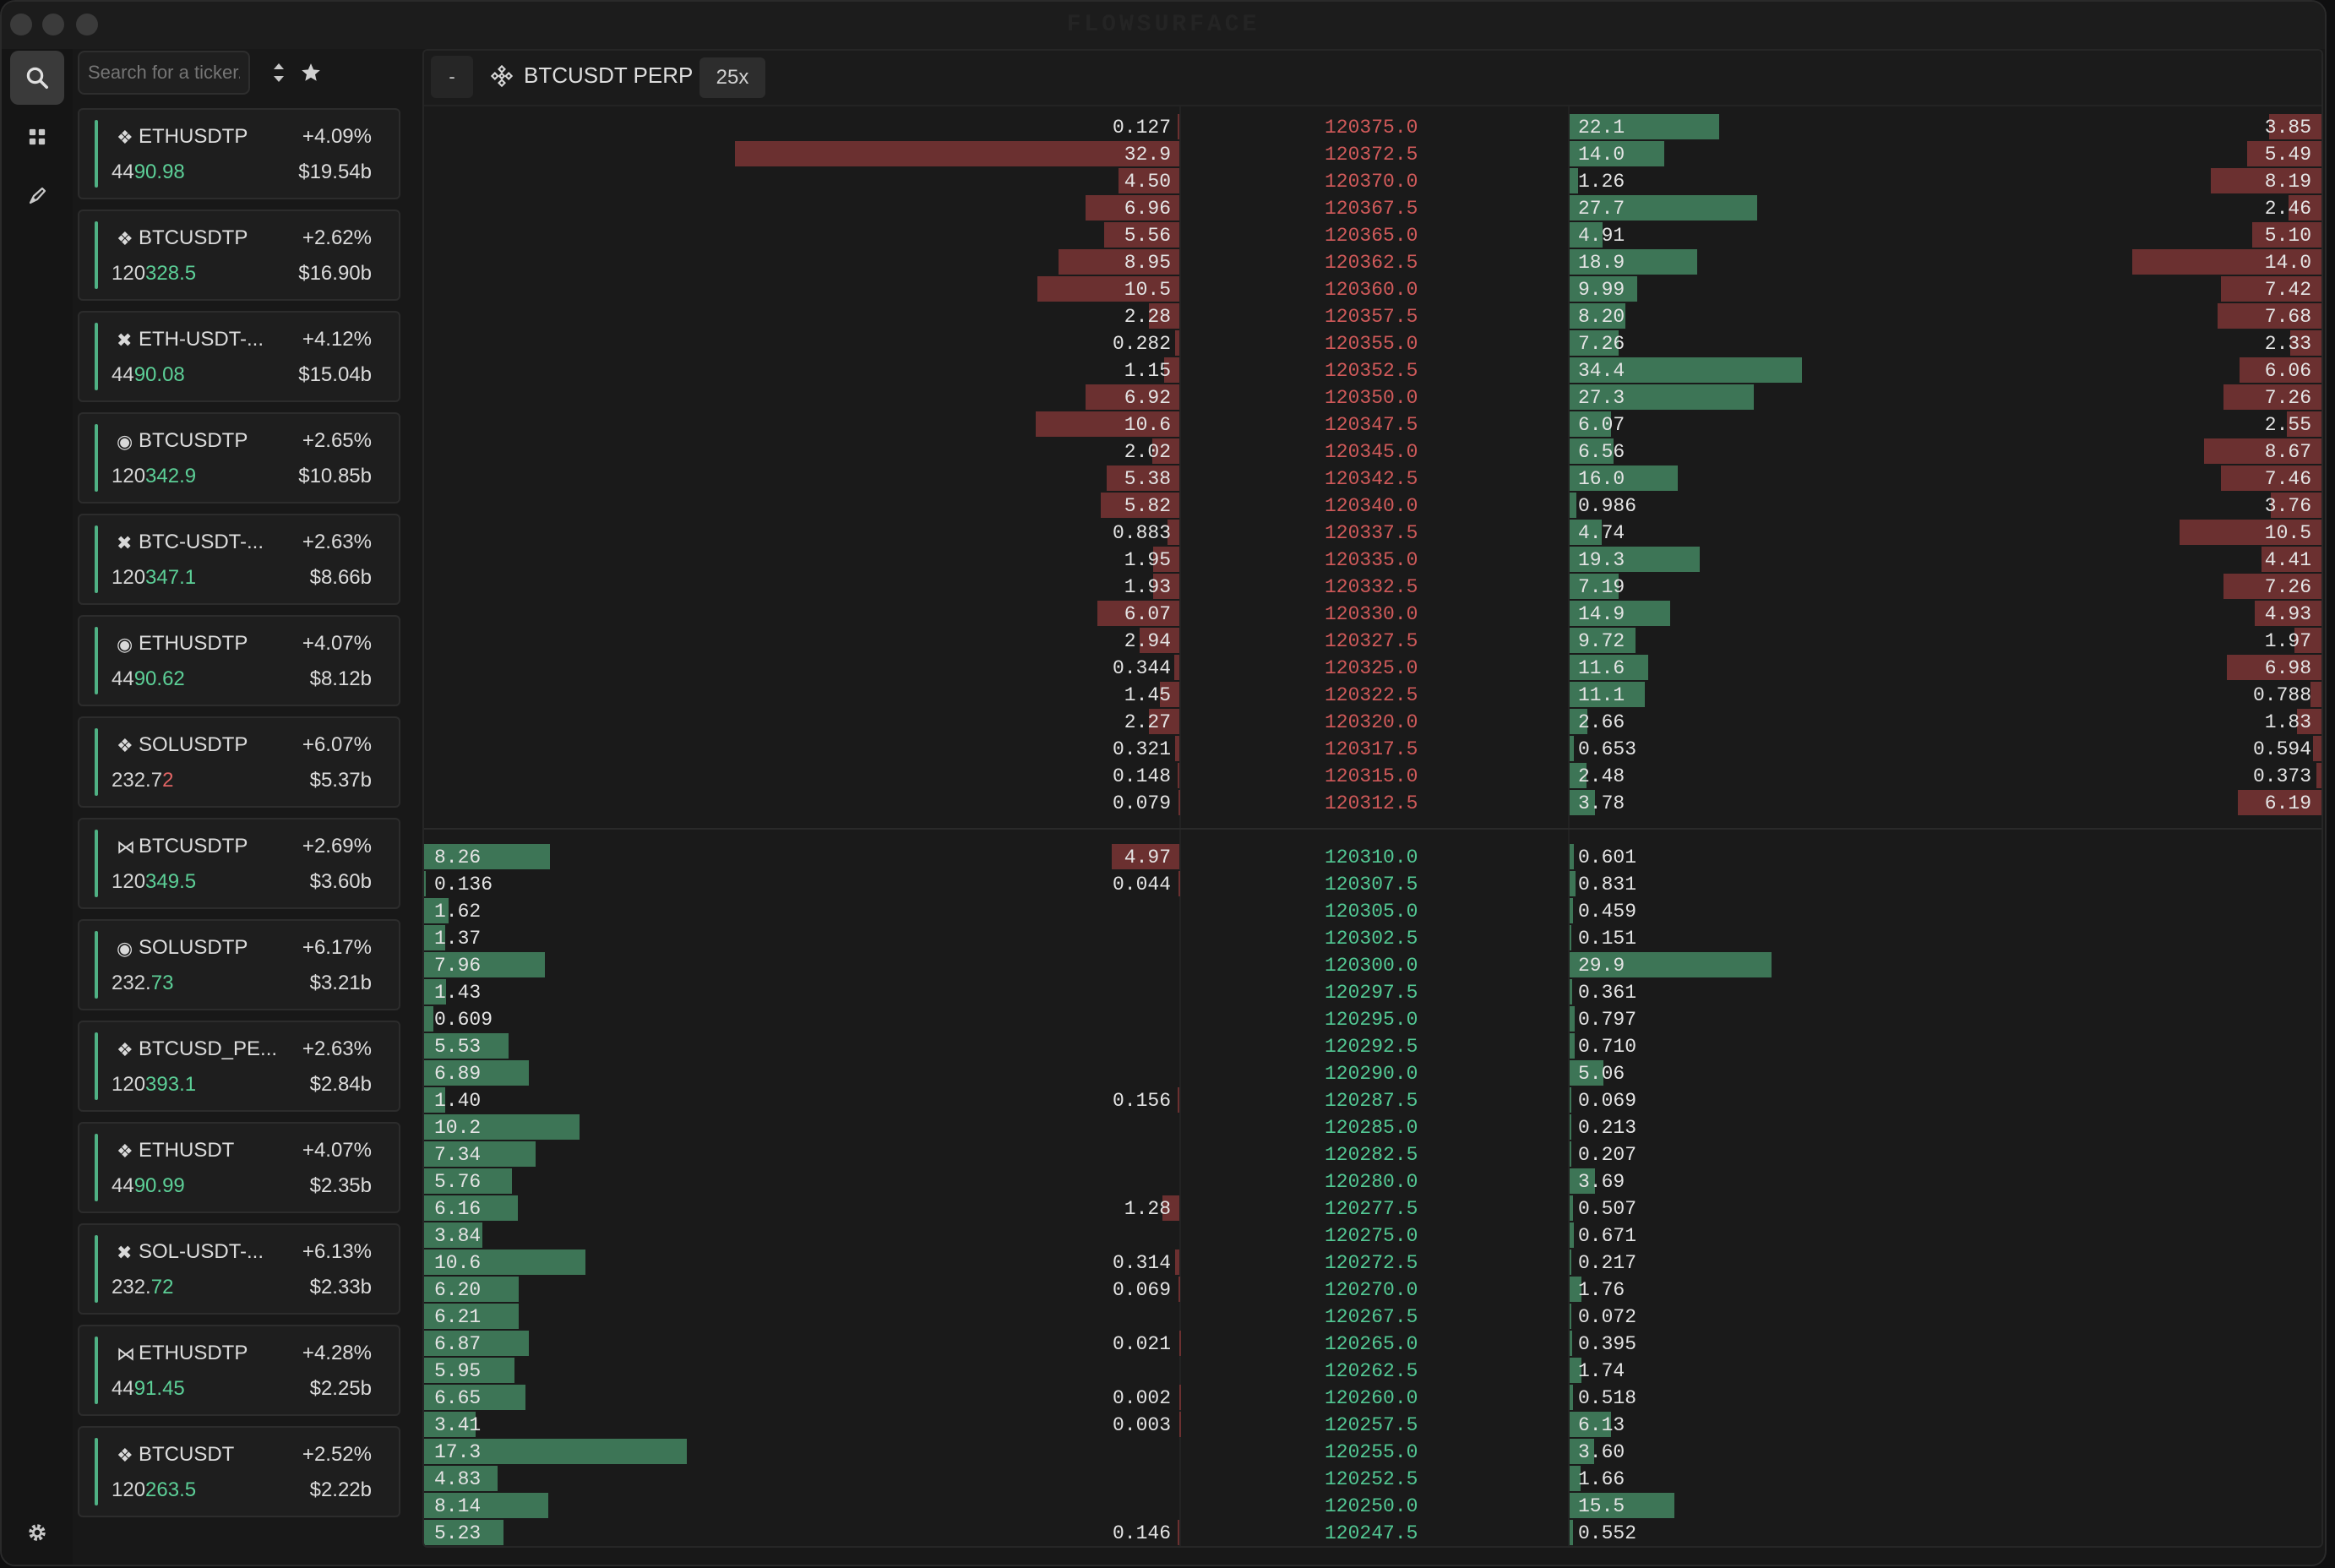  Describe the element at coordinates (1148, 398) in the screenshot. I see `trade-size-value: 6.92` at that location.